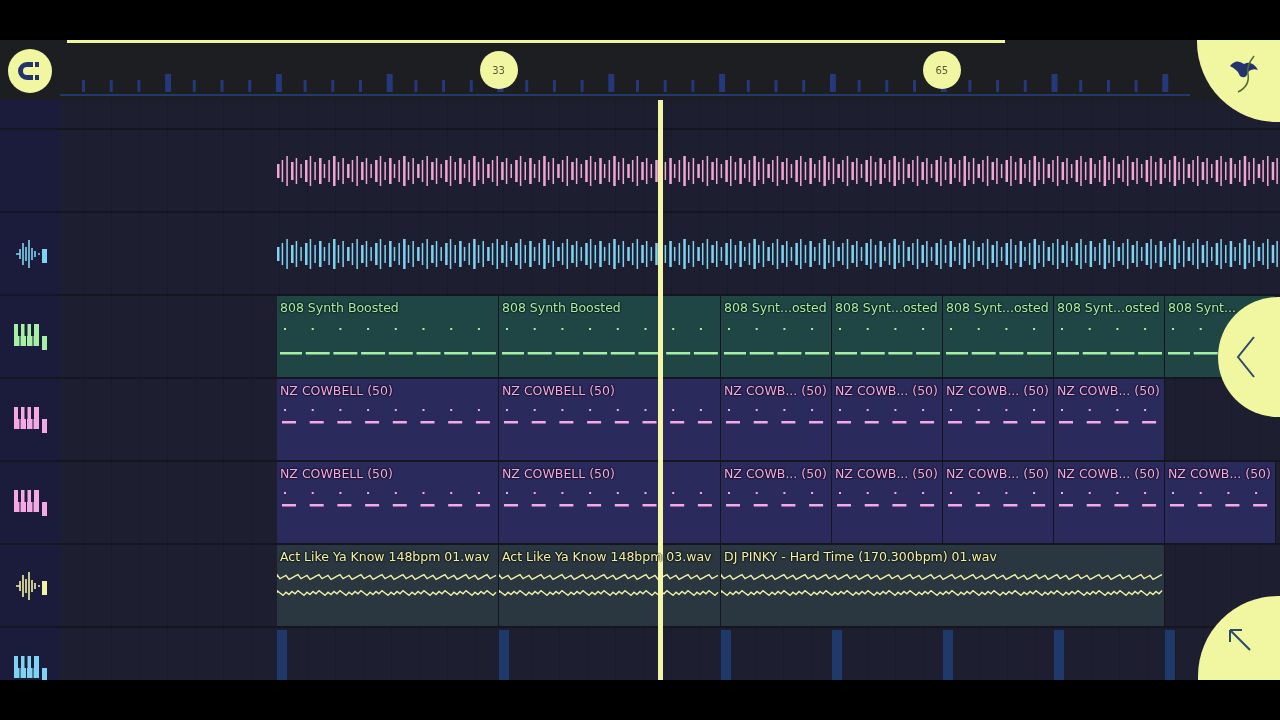 The width and height of the screenshot is (1280, 720). I want to click on chevron-left-icon, so click(1246, 357).